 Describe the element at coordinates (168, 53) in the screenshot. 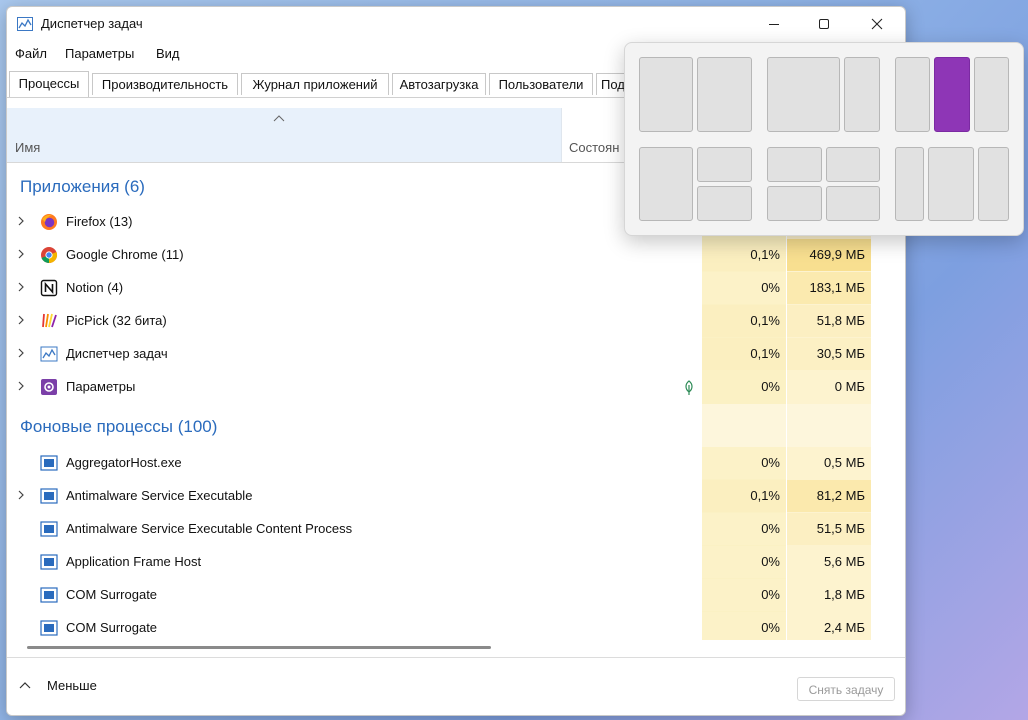

I see `menu-view: Вид` at that location.